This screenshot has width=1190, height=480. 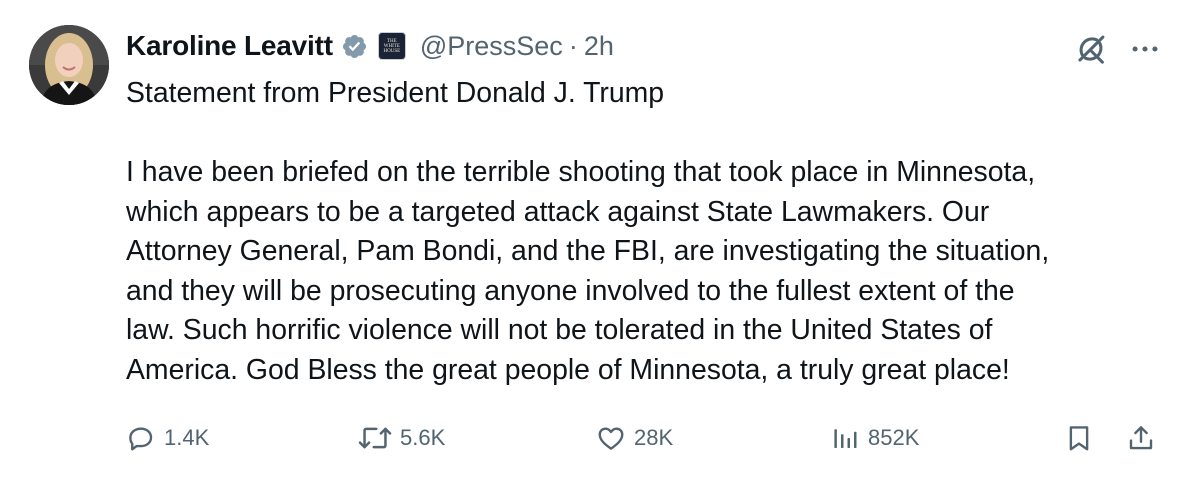 I want to click on reply-button: 1.4K, so click(x=167, y=438).